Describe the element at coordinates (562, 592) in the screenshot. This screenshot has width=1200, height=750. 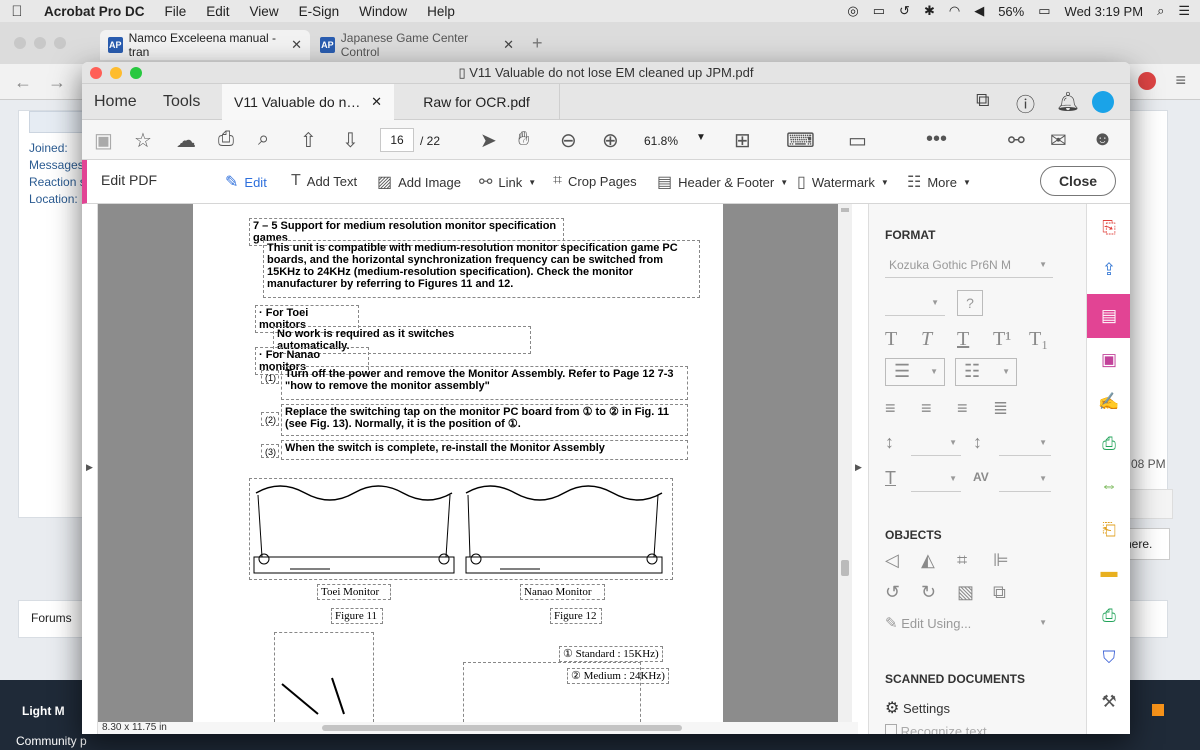
I see `nanao-monitor-caption: Nanao Monitor` at that location.